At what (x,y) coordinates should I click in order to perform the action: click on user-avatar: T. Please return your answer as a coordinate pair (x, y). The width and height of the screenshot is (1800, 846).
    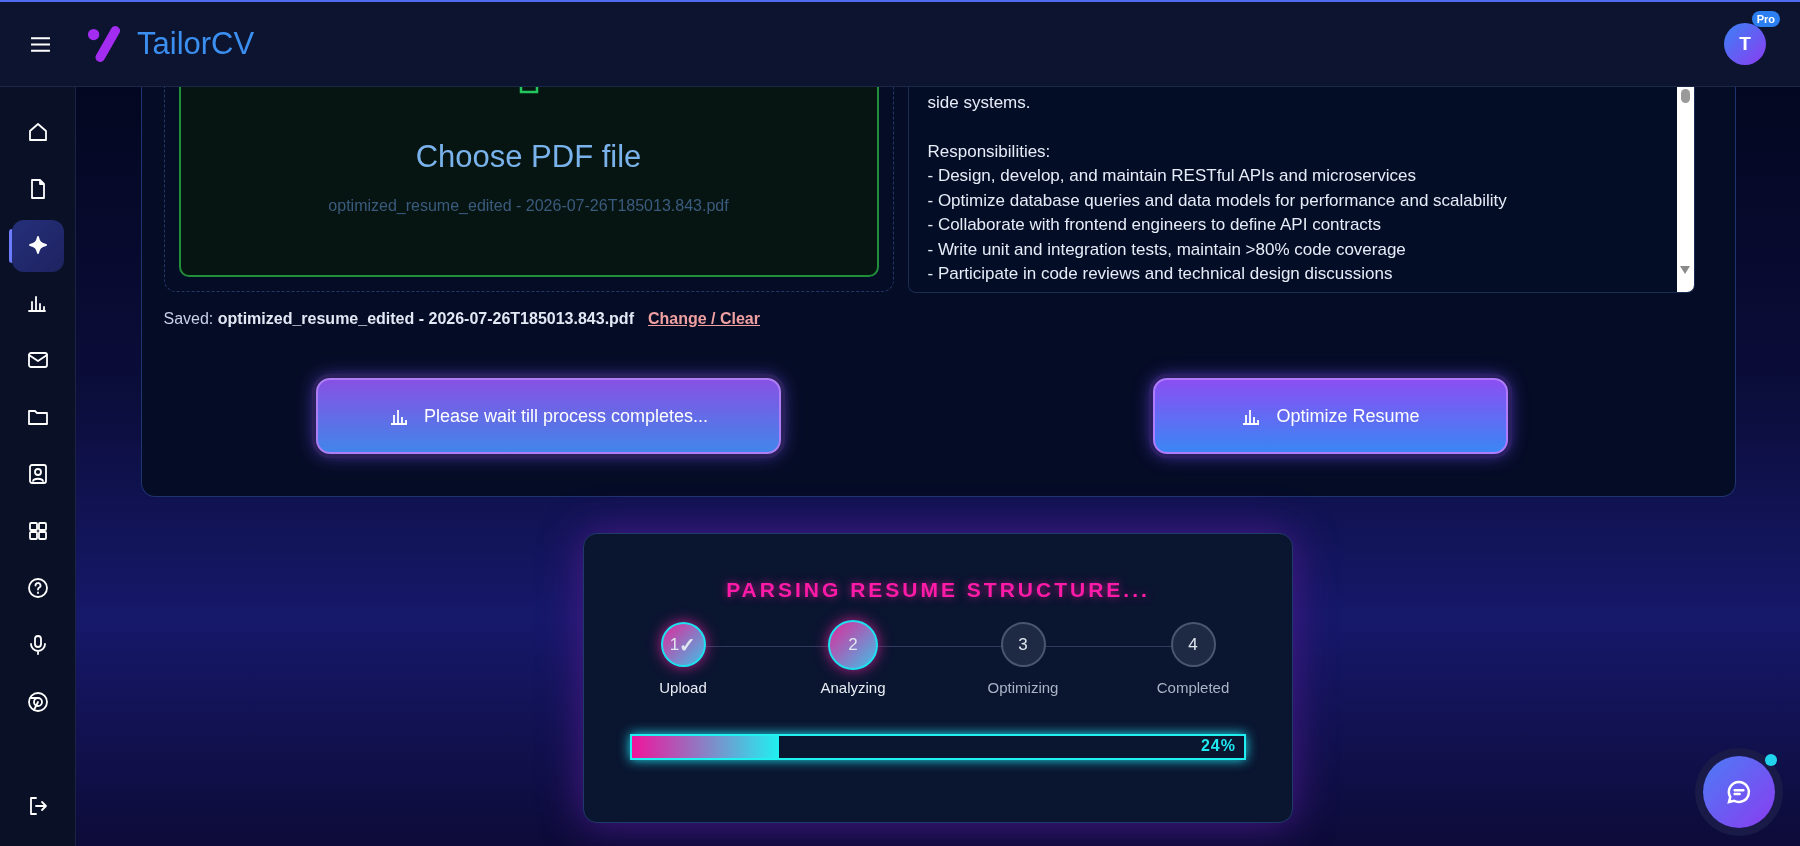
    Looking at the image, I should click on (1745, 44).